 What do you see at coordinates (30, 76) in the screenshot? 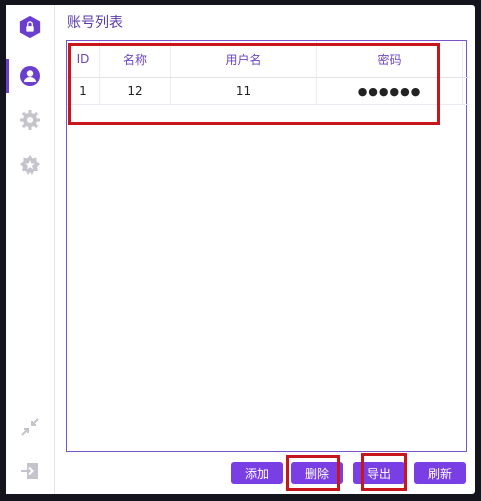
I see `user-icon` at bounding box center [30, 76].